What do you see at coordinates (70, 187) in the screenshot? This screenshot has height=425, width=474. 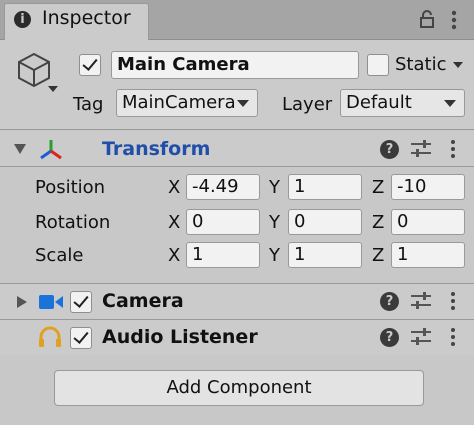 I see `position-label: Position` at bounding box center [70, 187].